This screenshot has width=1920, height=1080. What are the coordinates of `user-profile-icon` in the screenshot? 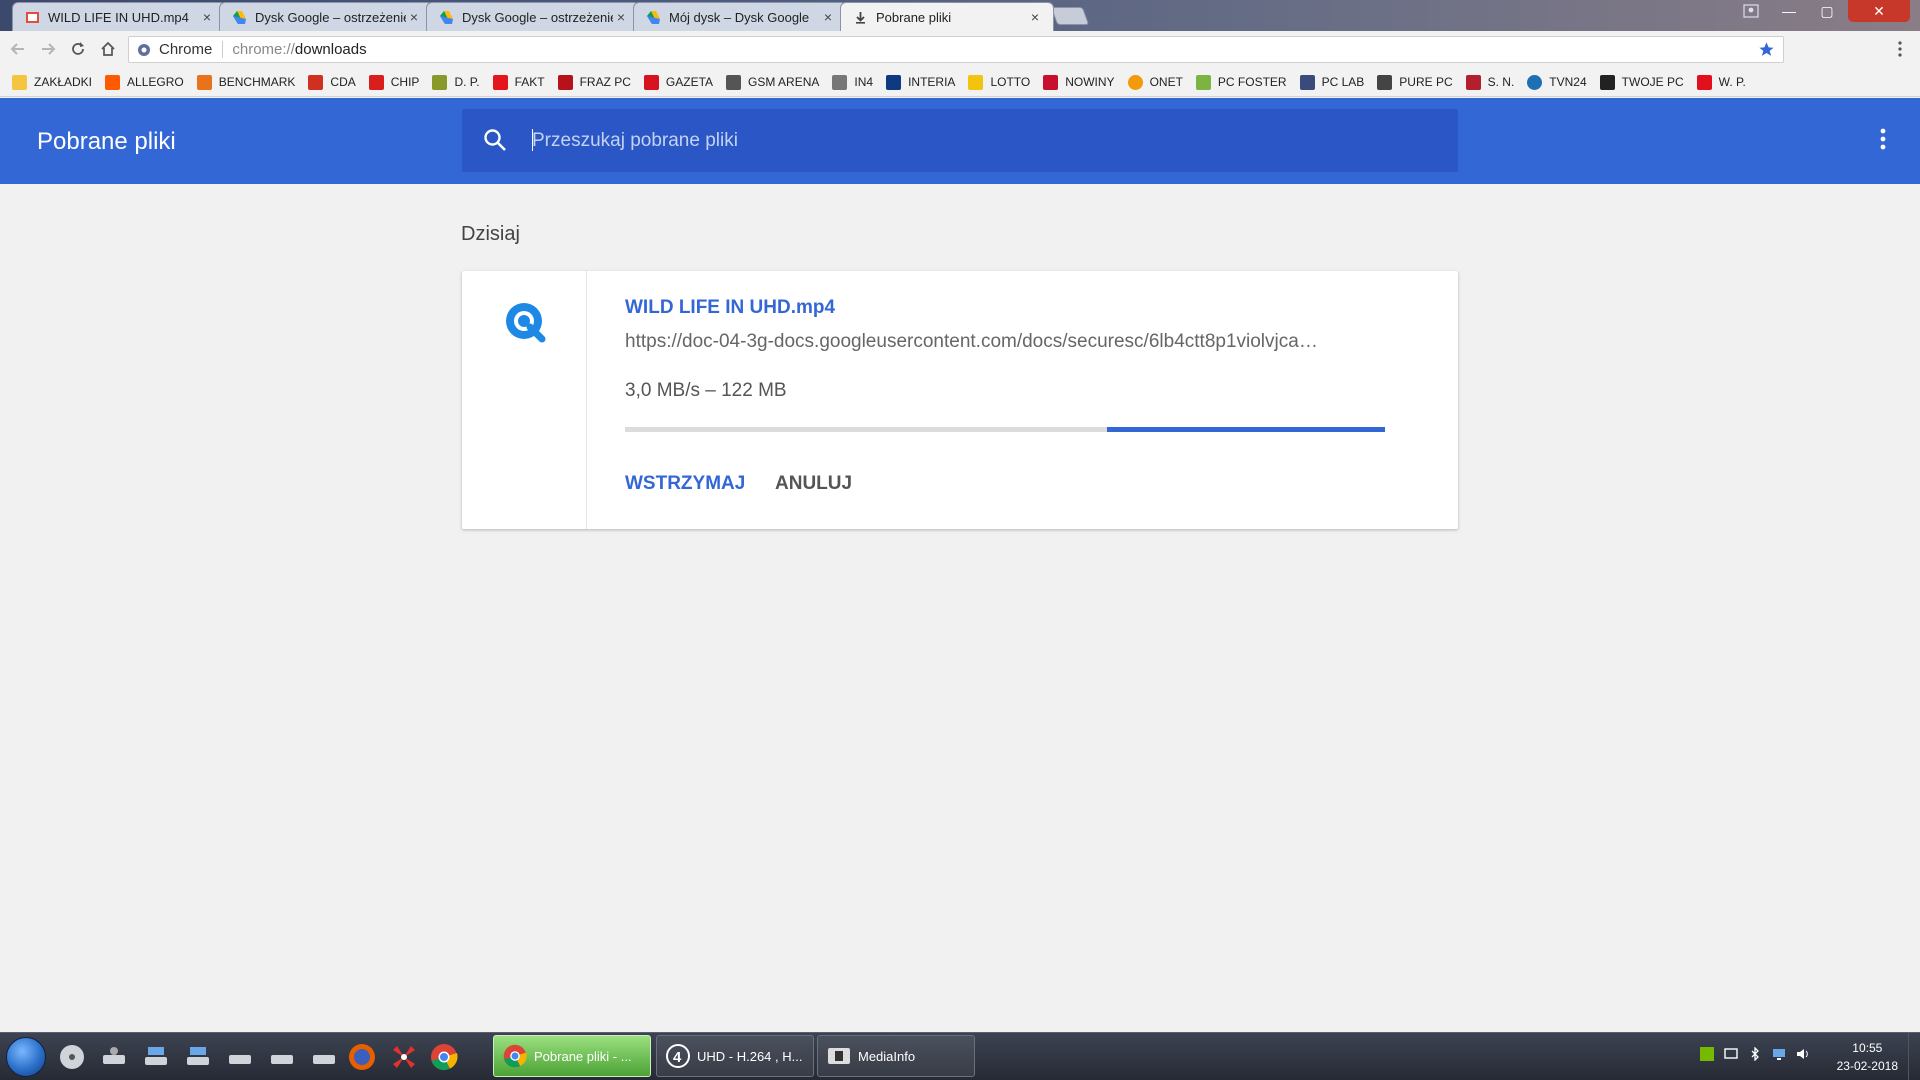 It's located at (1751, 11).